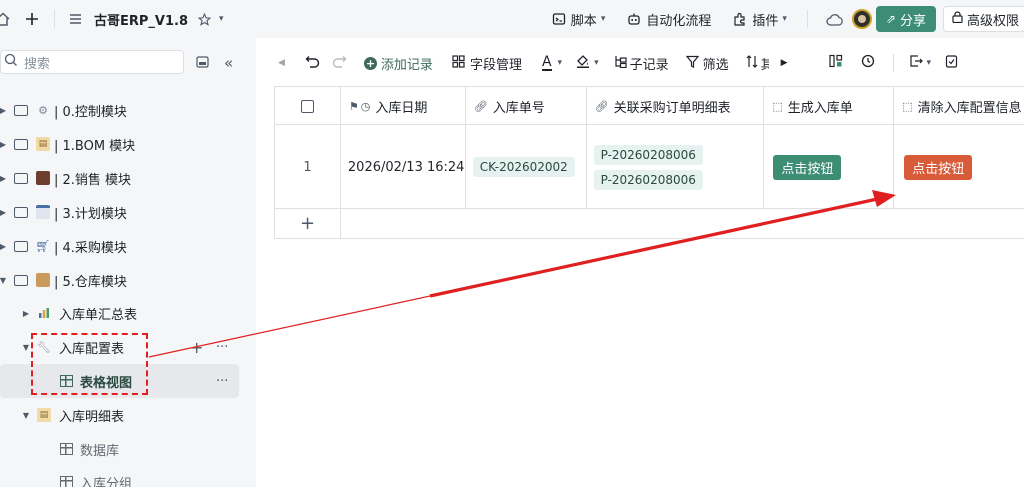  What do you see at coordinates (119, 381) in the screenshot?
I see `sidebar-item-table-view: 表格视图 ···` at bounding box center [119, 381].